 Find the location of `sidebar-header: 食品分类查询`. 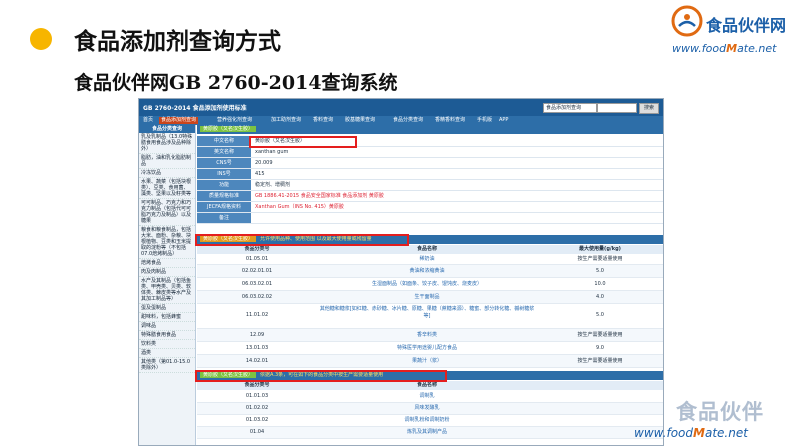

sidebar-header: 食品分类查询 is located at coordinates (167, 129).